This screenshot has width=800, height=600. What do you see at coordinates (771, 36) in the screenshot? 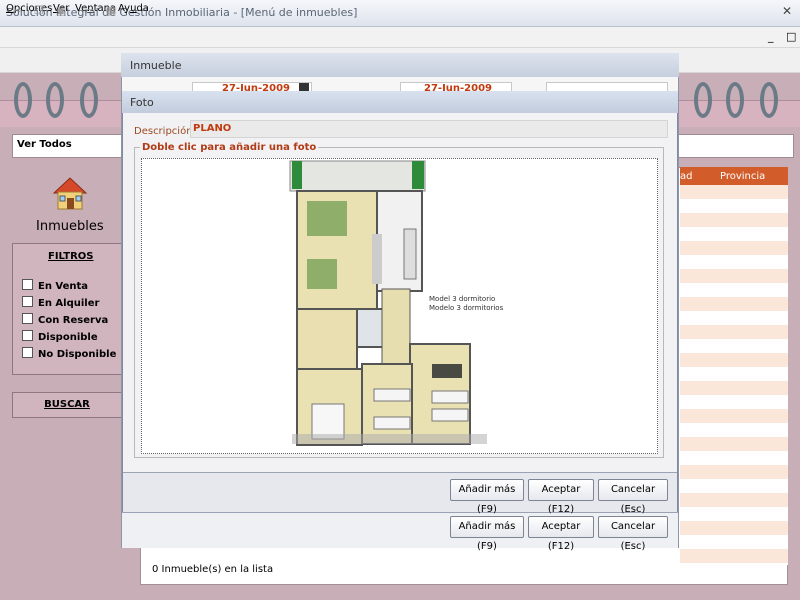
I see `mdi-minimize-button: _` at bounding box center [771, 36].